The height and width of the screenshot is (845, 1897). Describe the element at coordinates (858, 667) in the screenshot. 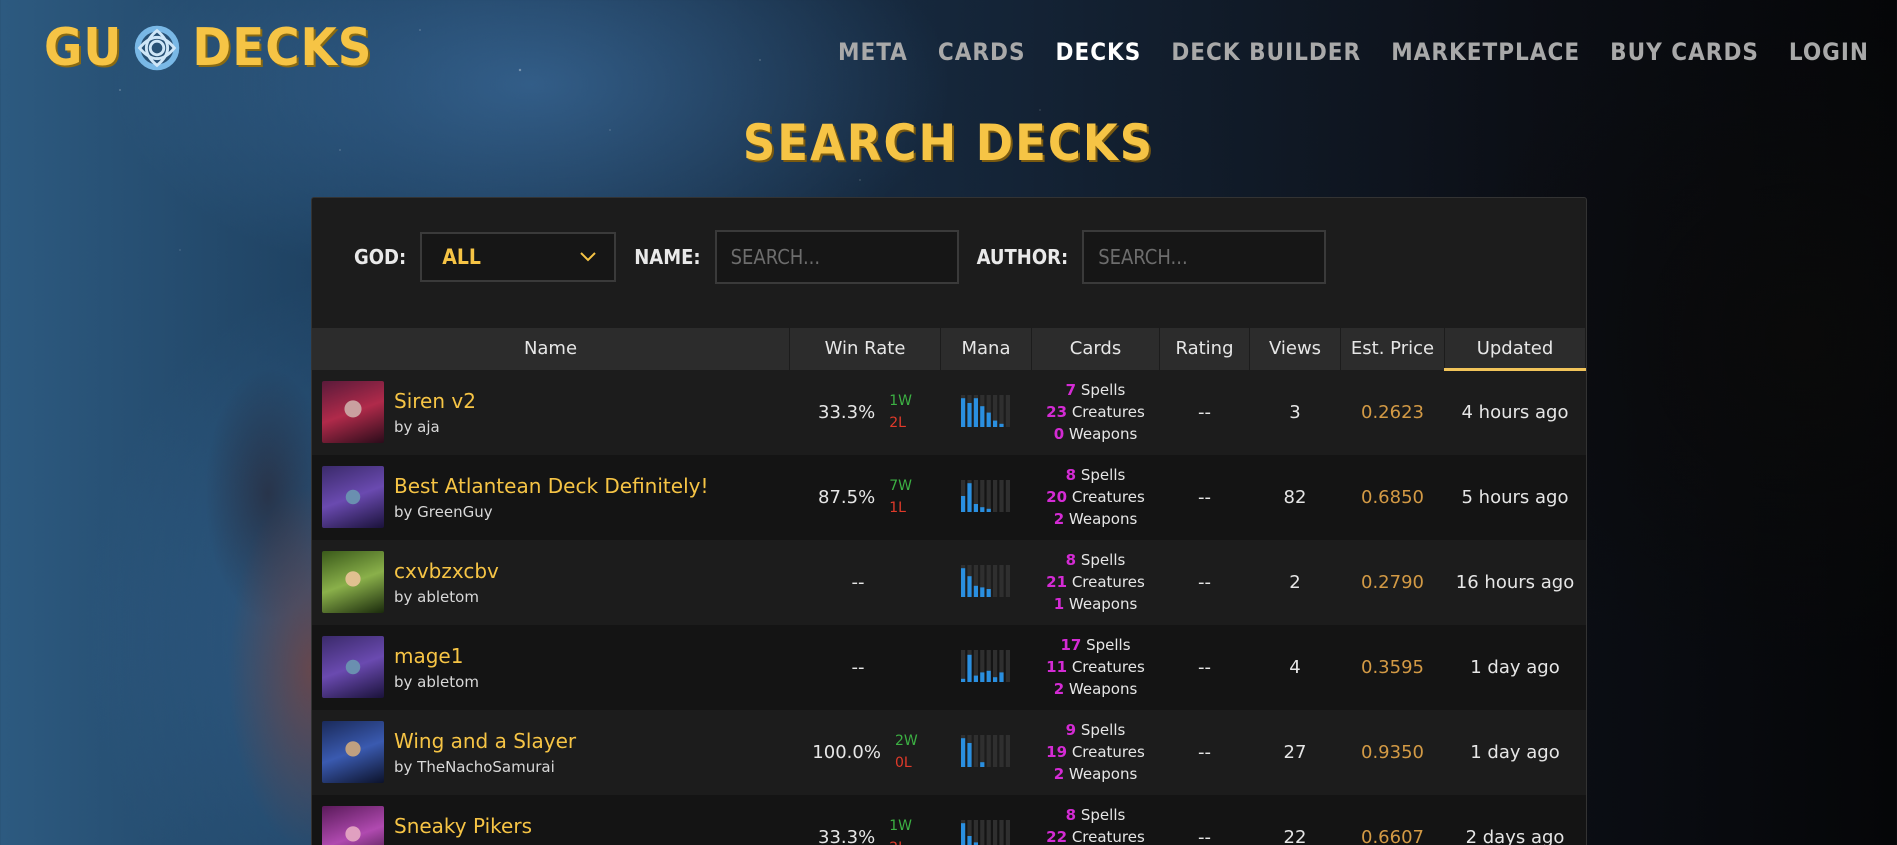

I see `win-rate-value: --` at that location.